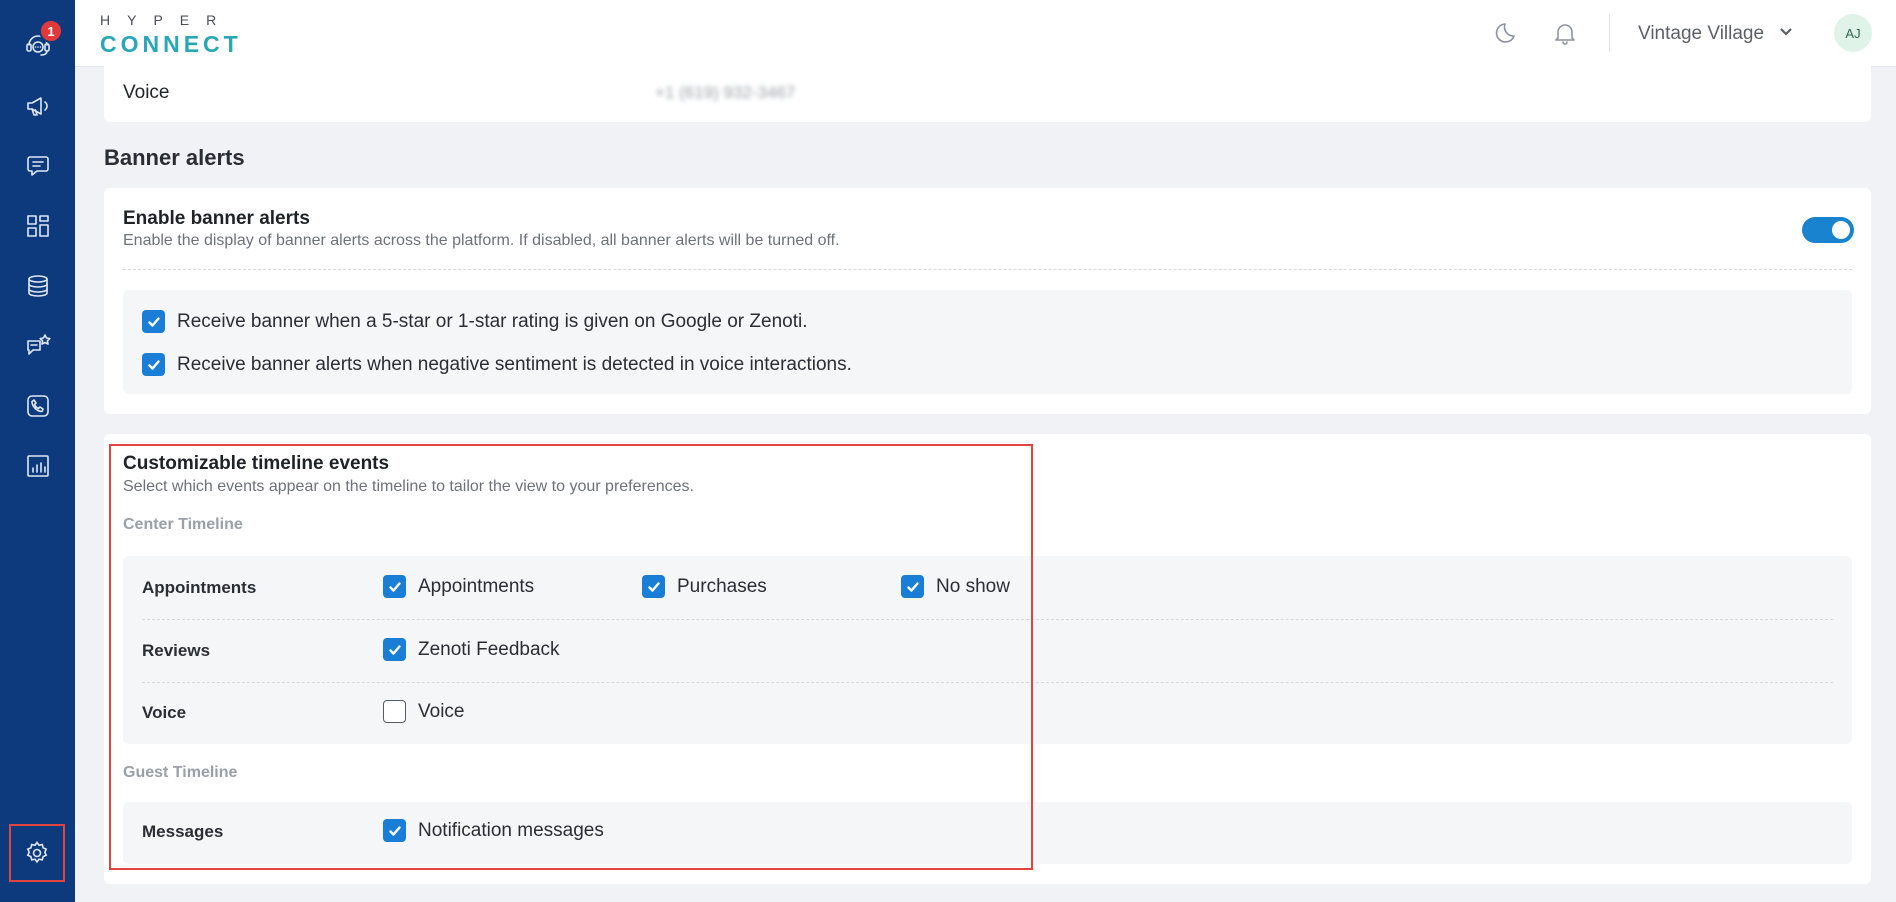 This screenshot has height=902, width=1896. Describe the element at coordinates (704, 586) in the screenshot. I see `purchases-checkbox: Purchases` at that location.